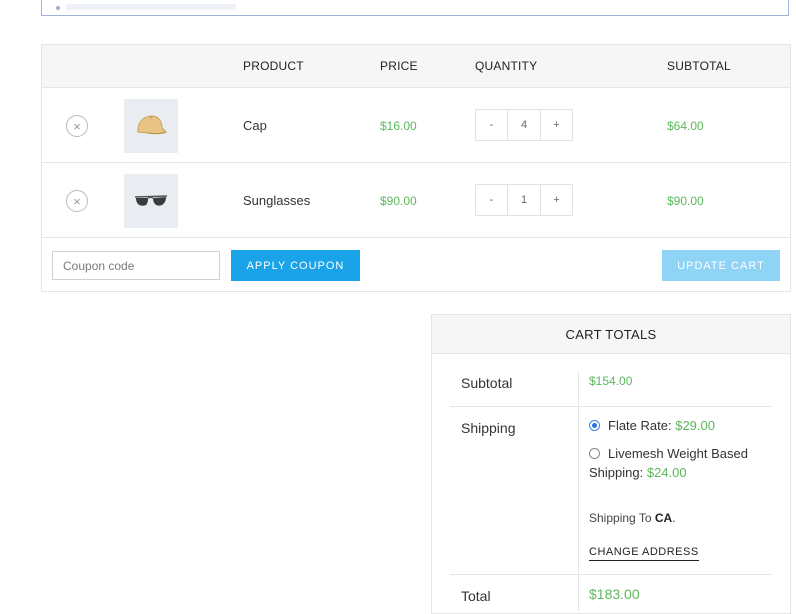 This screenshot has height=614, width=796. I want to click on line-subtotal: $90.00, so click(685, 201).